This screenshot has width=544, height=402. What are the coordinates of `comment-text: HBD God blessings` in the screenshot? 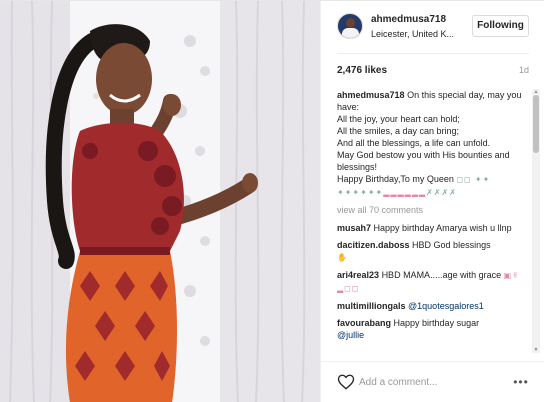 It's located at (451, 245).